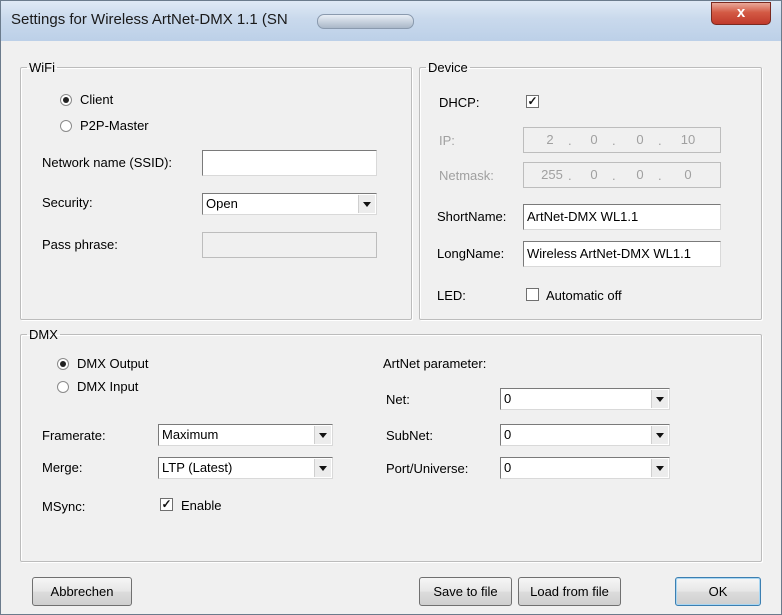 This screenshot has height=615, width=782. Describe the element at coordinates (96, 99) in the screenshot. I see `wifi-client-label: Client` at that location.